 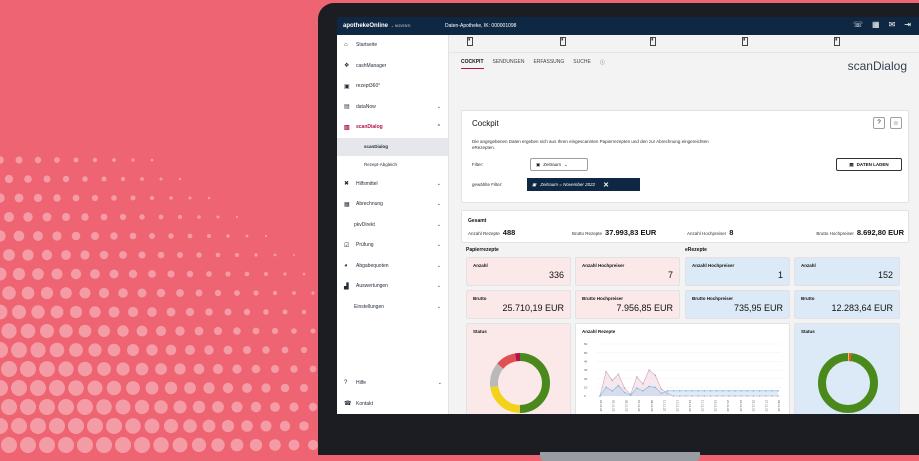 I want to click on tile-value: 735,95 EUR, so click(x=758, y=308).